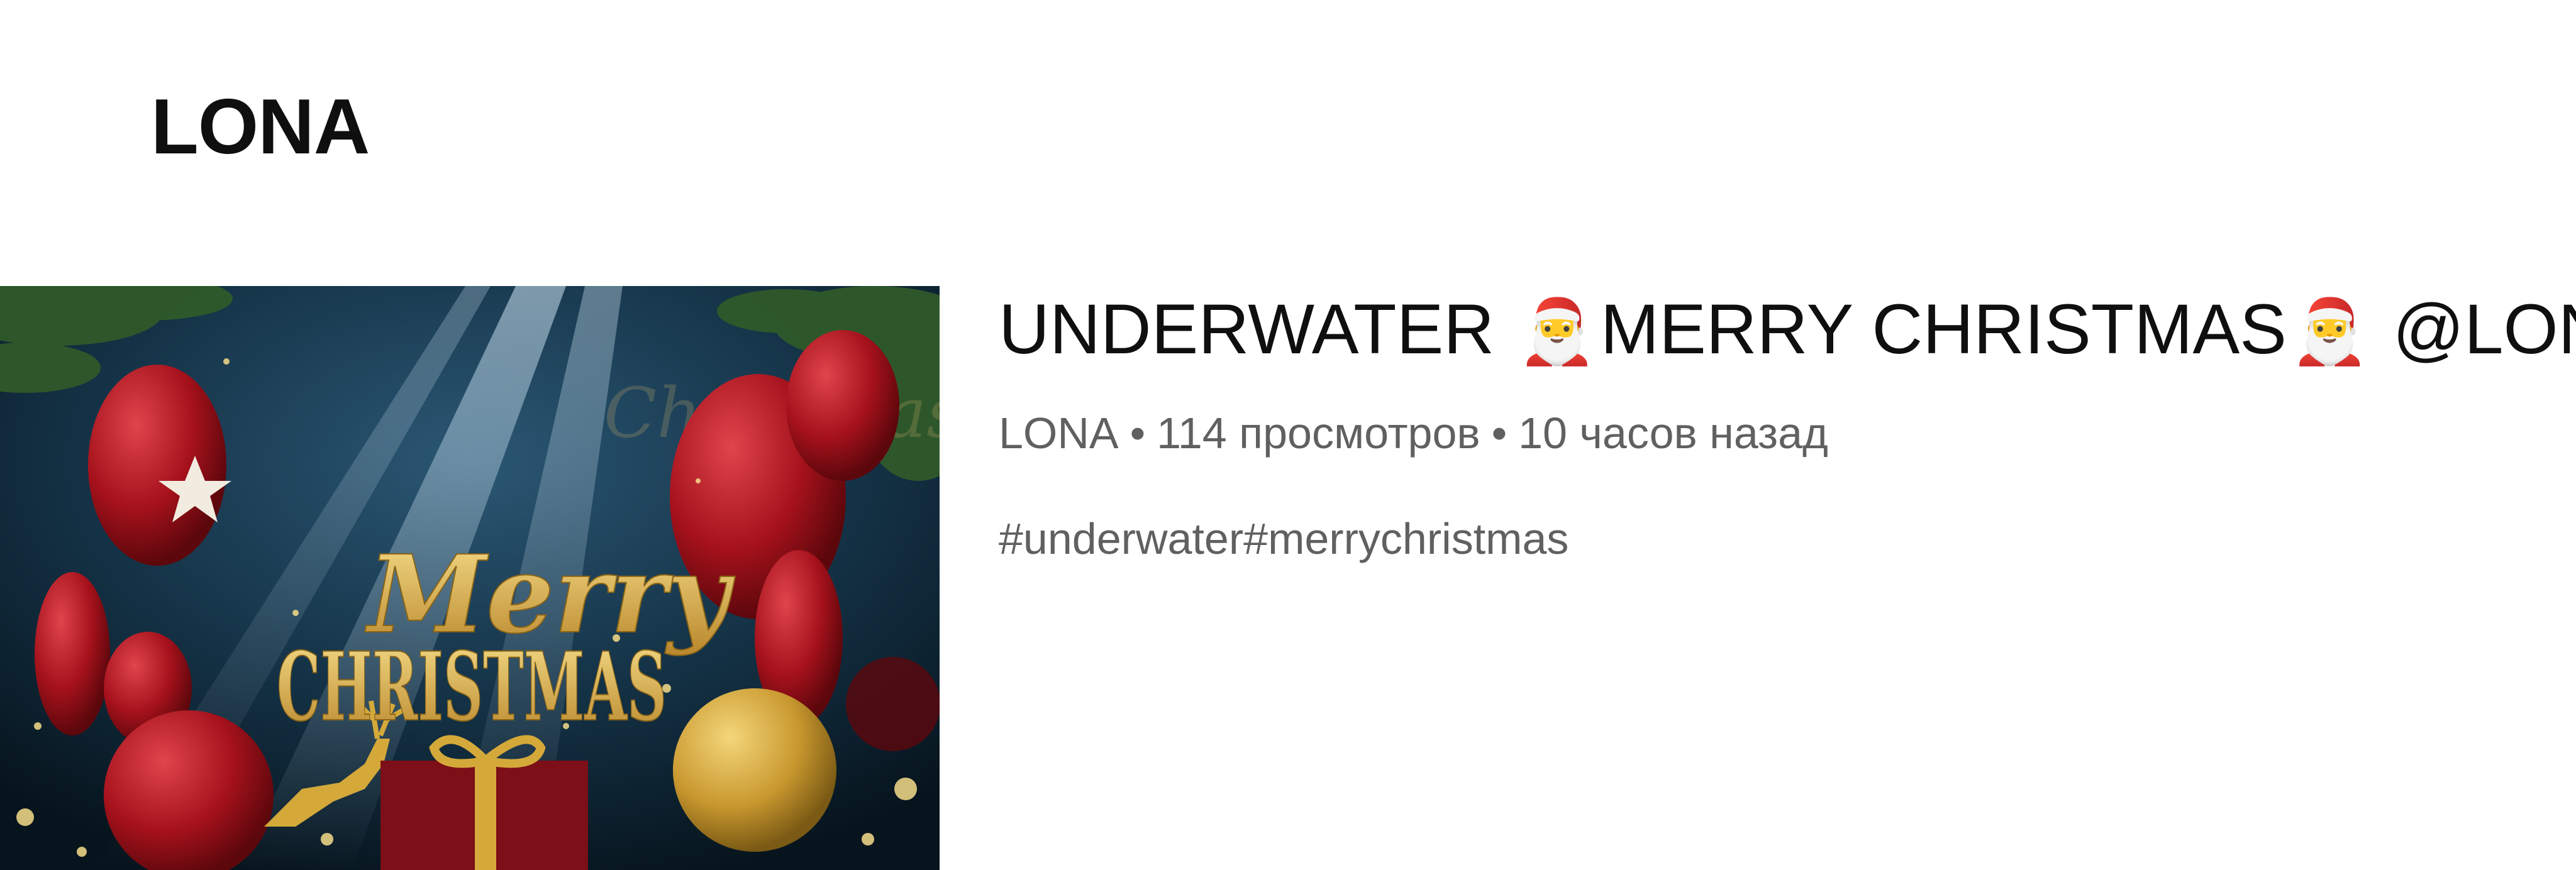 The image size is (2576, 870). Describe the element at coordinates (1059, 433) in the screenshot. I see `channel-name-link: LONA` at that location.